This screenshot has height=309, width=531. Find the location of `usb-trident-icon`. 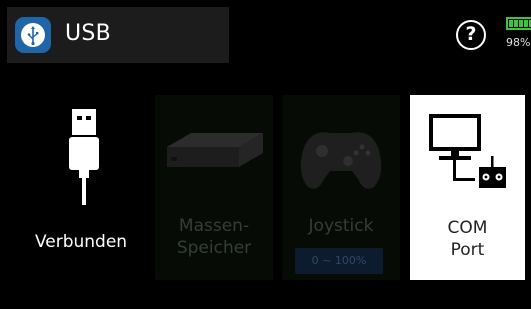

usb-trident-icon is located at coordinates (33, 36).